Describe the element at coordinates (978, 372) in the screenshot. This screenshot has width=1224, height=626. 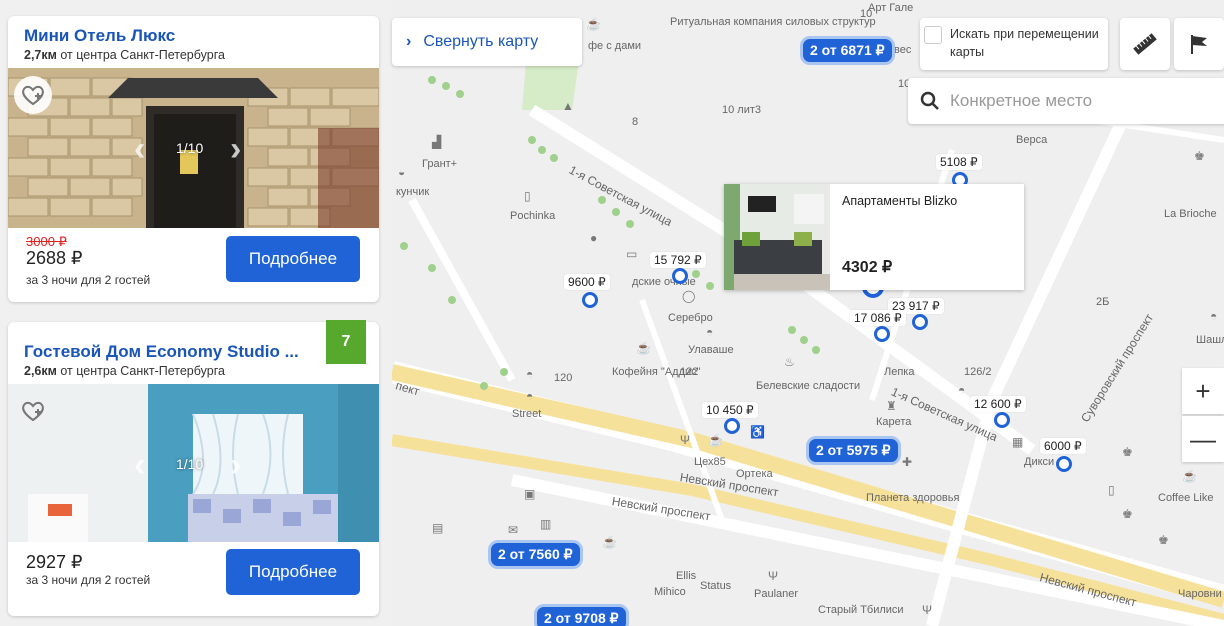
I see `map-label: 126/2` at that location.